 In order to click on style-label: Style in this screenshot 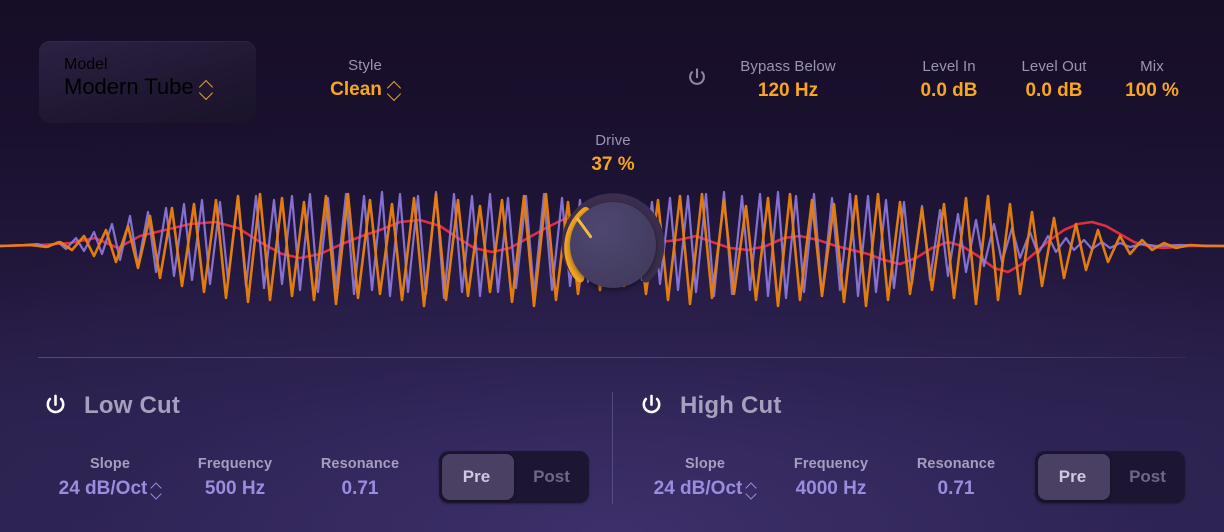, I will do `click(365, 65)`.